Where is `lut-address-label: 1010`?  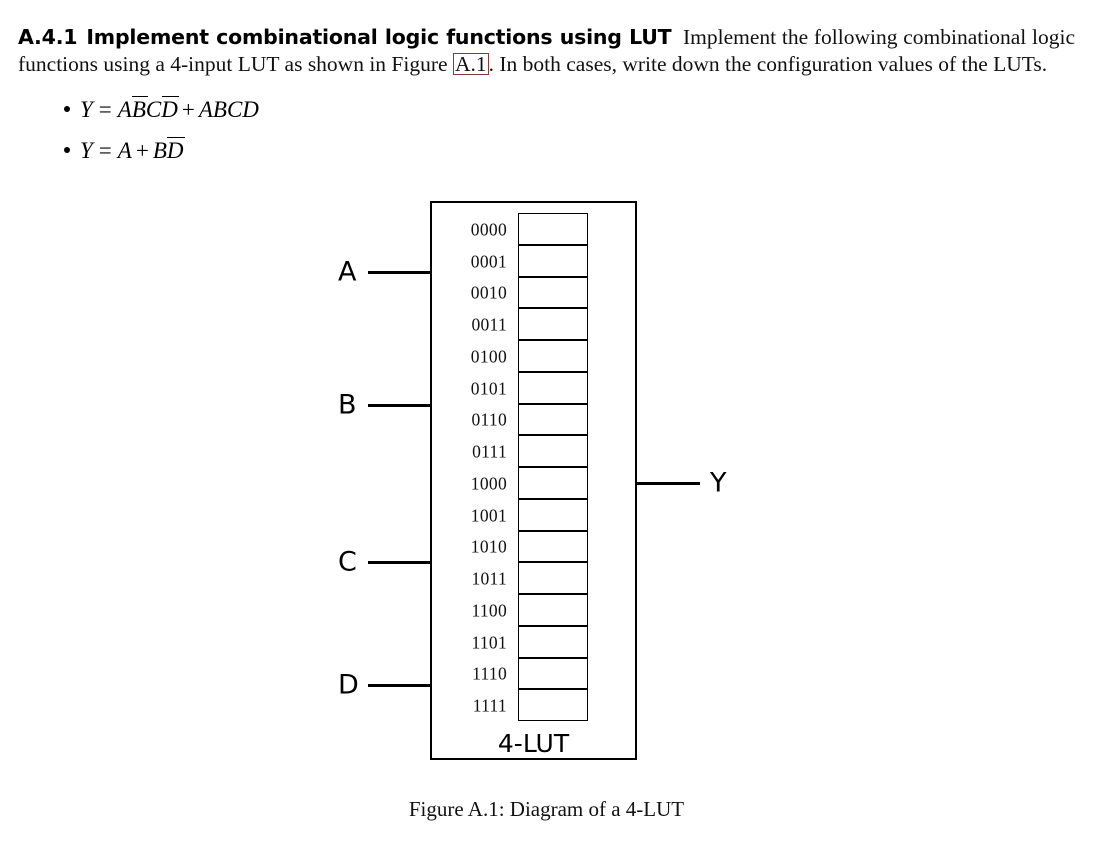
lut-address-label: 1010 is located at coordinates (488, 546).